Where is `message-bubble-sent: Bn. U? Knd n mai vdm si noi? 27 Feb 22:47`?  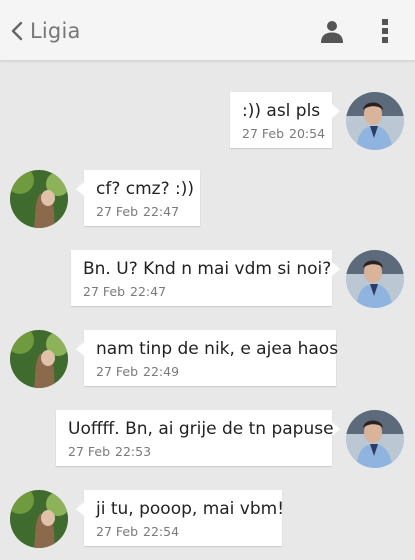
message-bubble-sent: Bn. U? Knd n mai vdm si noi? 27 Feb 22:47 is located at coordinates (205, 278).